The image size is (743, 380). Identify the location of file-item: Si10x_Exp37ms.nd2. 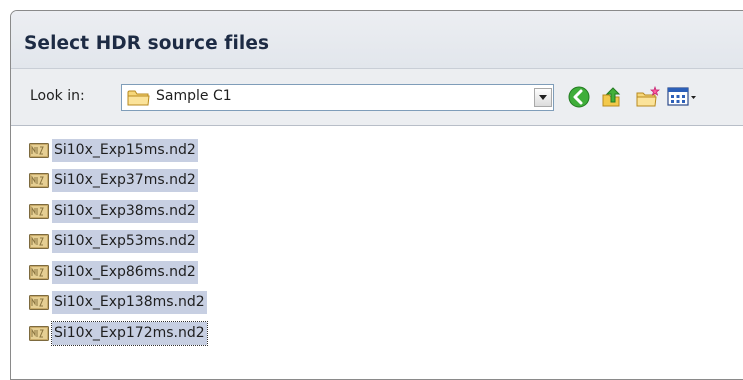
(113, 181).